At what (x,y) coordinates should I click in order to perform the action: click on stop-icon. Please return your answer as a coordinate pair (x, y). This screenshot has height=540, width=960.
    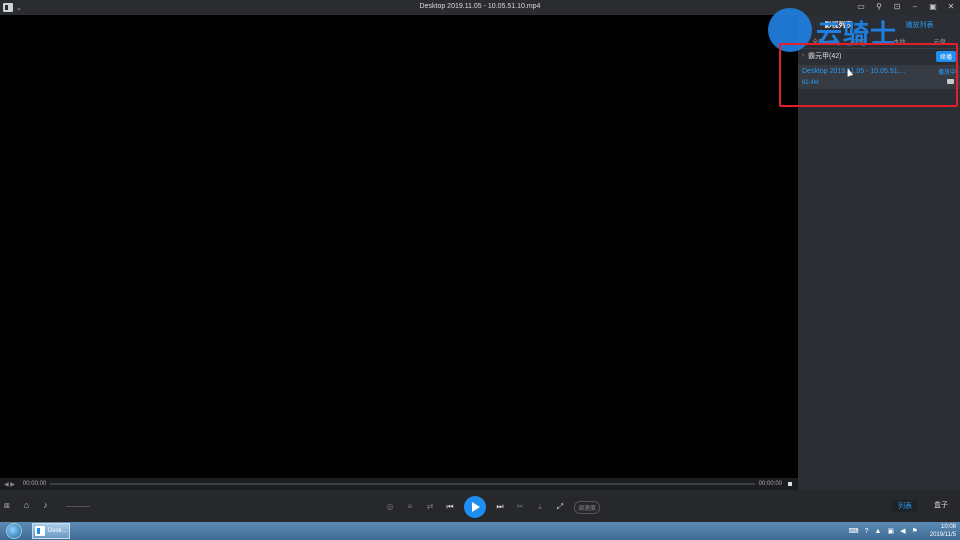
    Looking at the image, I should click on (790, 484).